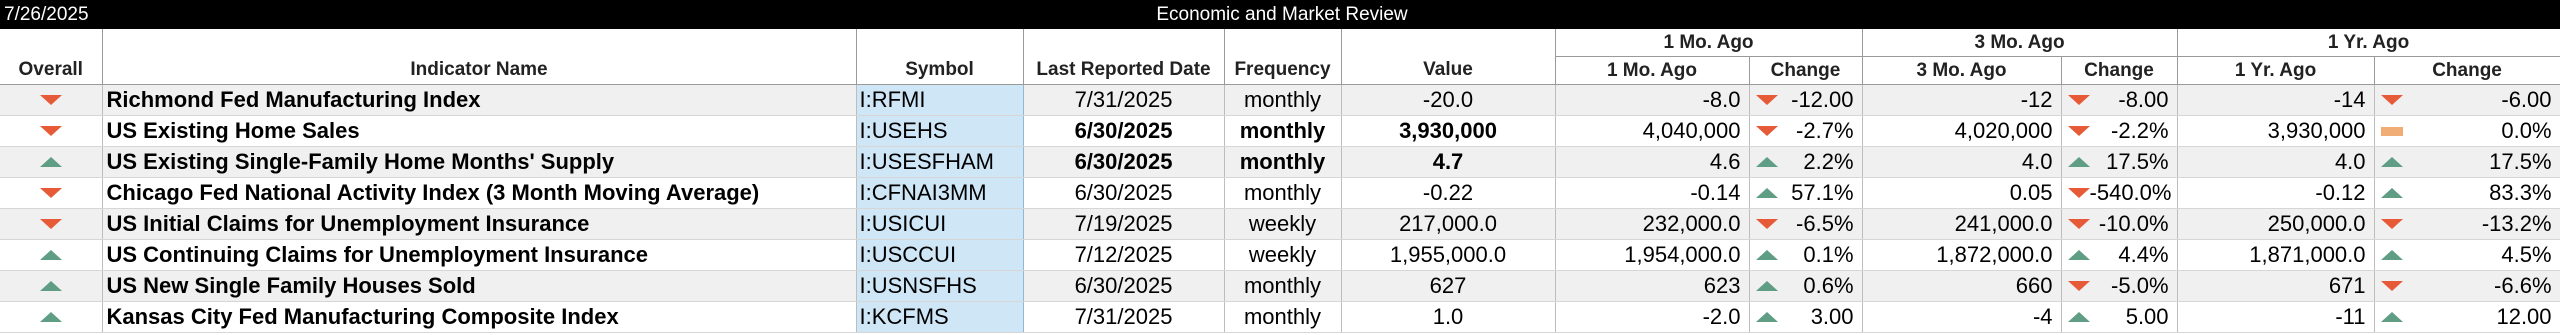 The width and height of the screenshot is (2560, 335). I want to click on column-header-3mo: 3 Mo. Ago, so click(1962, 70).